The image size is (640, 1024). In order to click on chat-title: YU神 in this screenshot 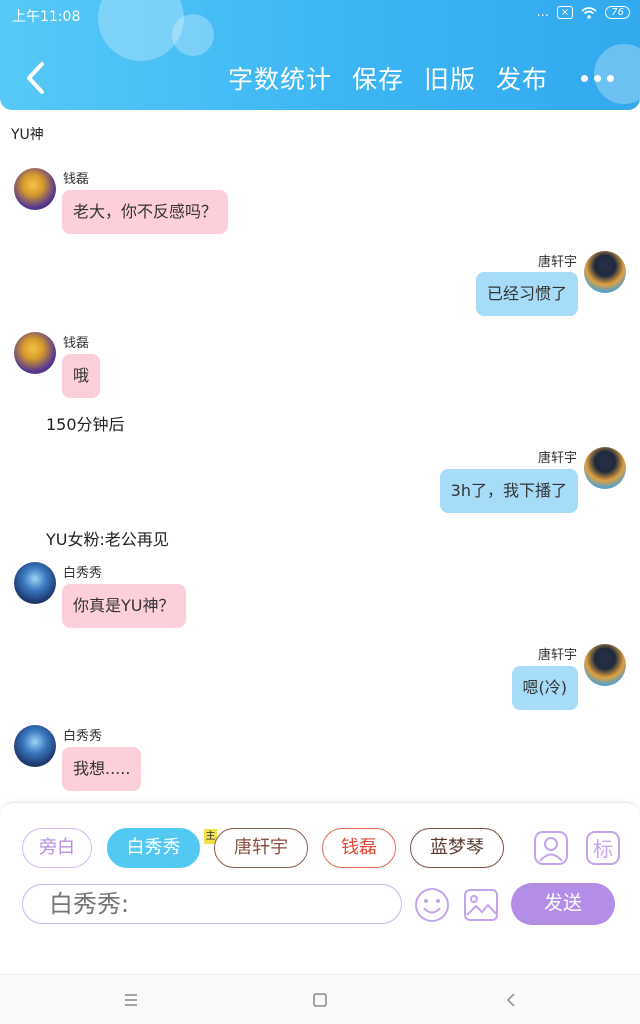, I will do `click(27, 135)`.